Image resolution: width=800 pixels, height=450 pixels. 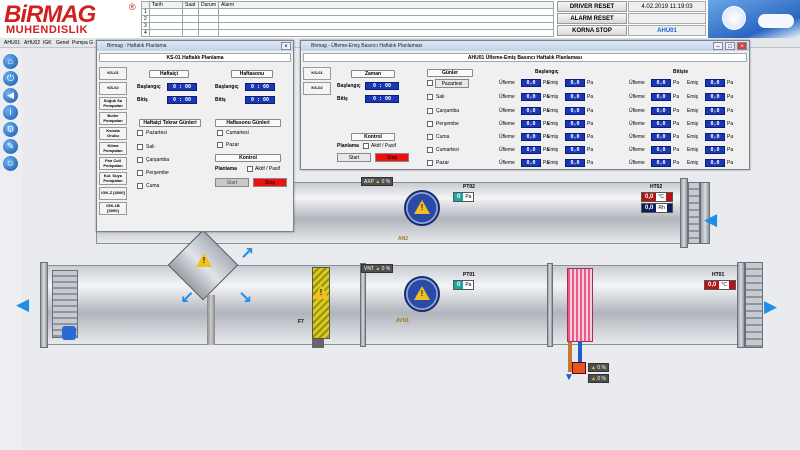 What do you see at coordinates (10, 95) in the screenshot?
I see `back-icon: ◀` at bounding box center [10, 95].